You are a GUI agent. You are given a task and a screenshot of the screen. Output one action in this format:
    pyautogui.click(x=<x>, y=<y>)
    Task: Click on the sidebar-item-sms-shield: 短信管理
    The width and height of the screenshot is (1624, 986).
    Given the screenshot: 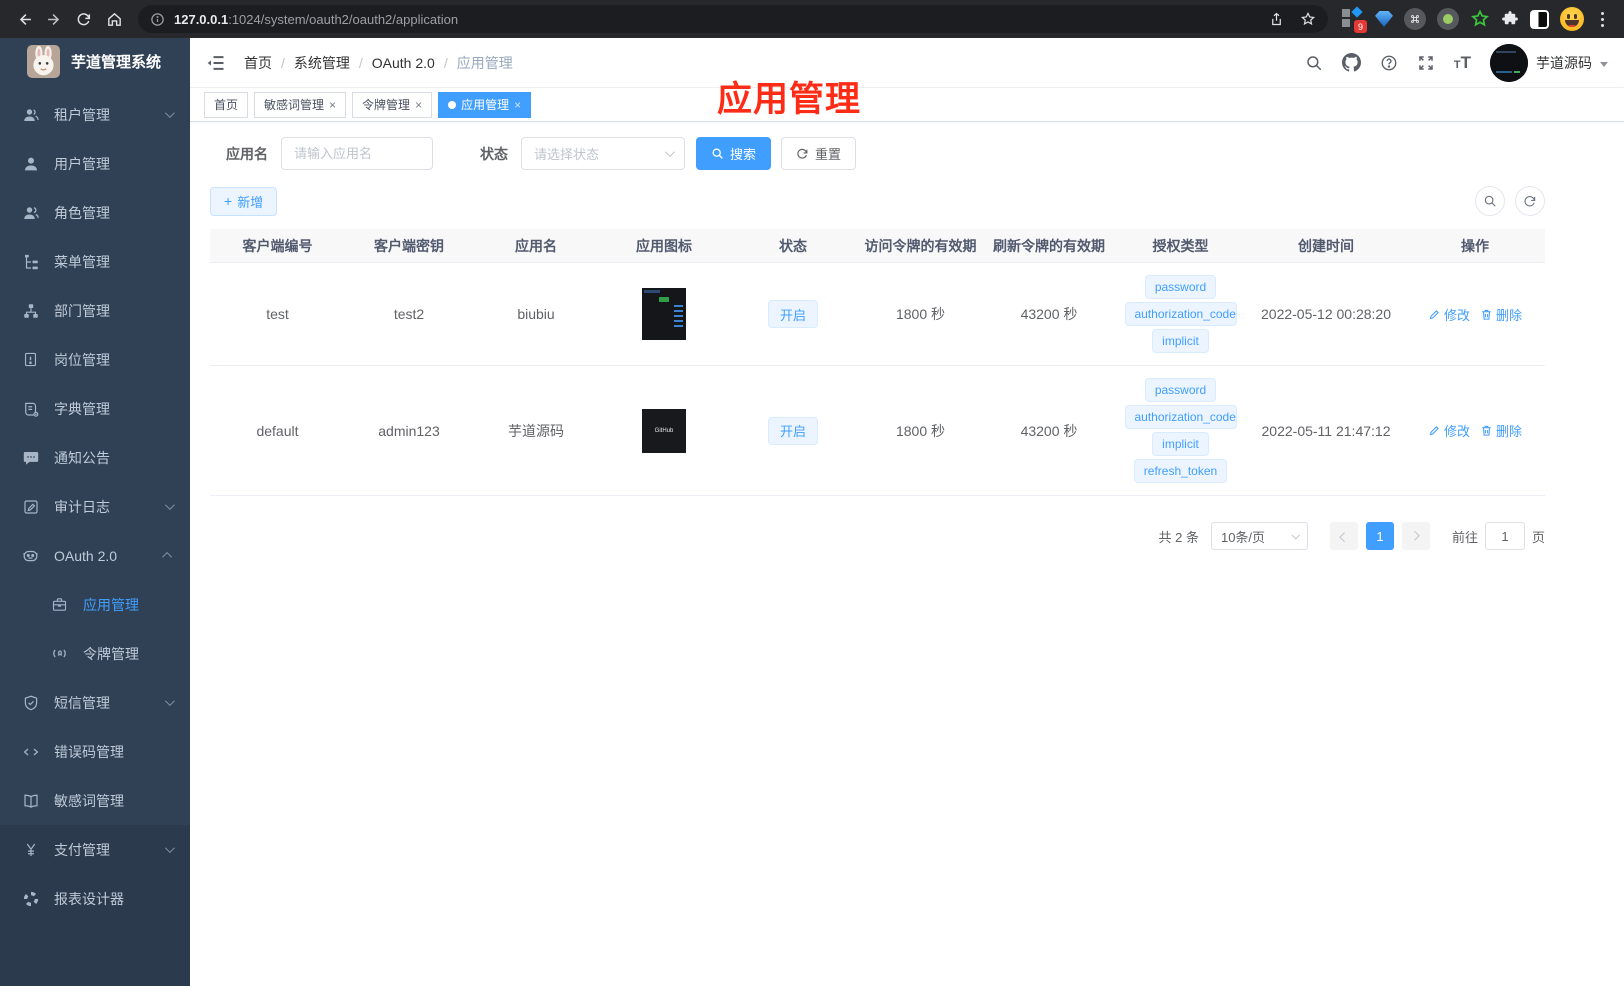 What is the action you would take?
    pyautogui.click(x=95, y=702)
    